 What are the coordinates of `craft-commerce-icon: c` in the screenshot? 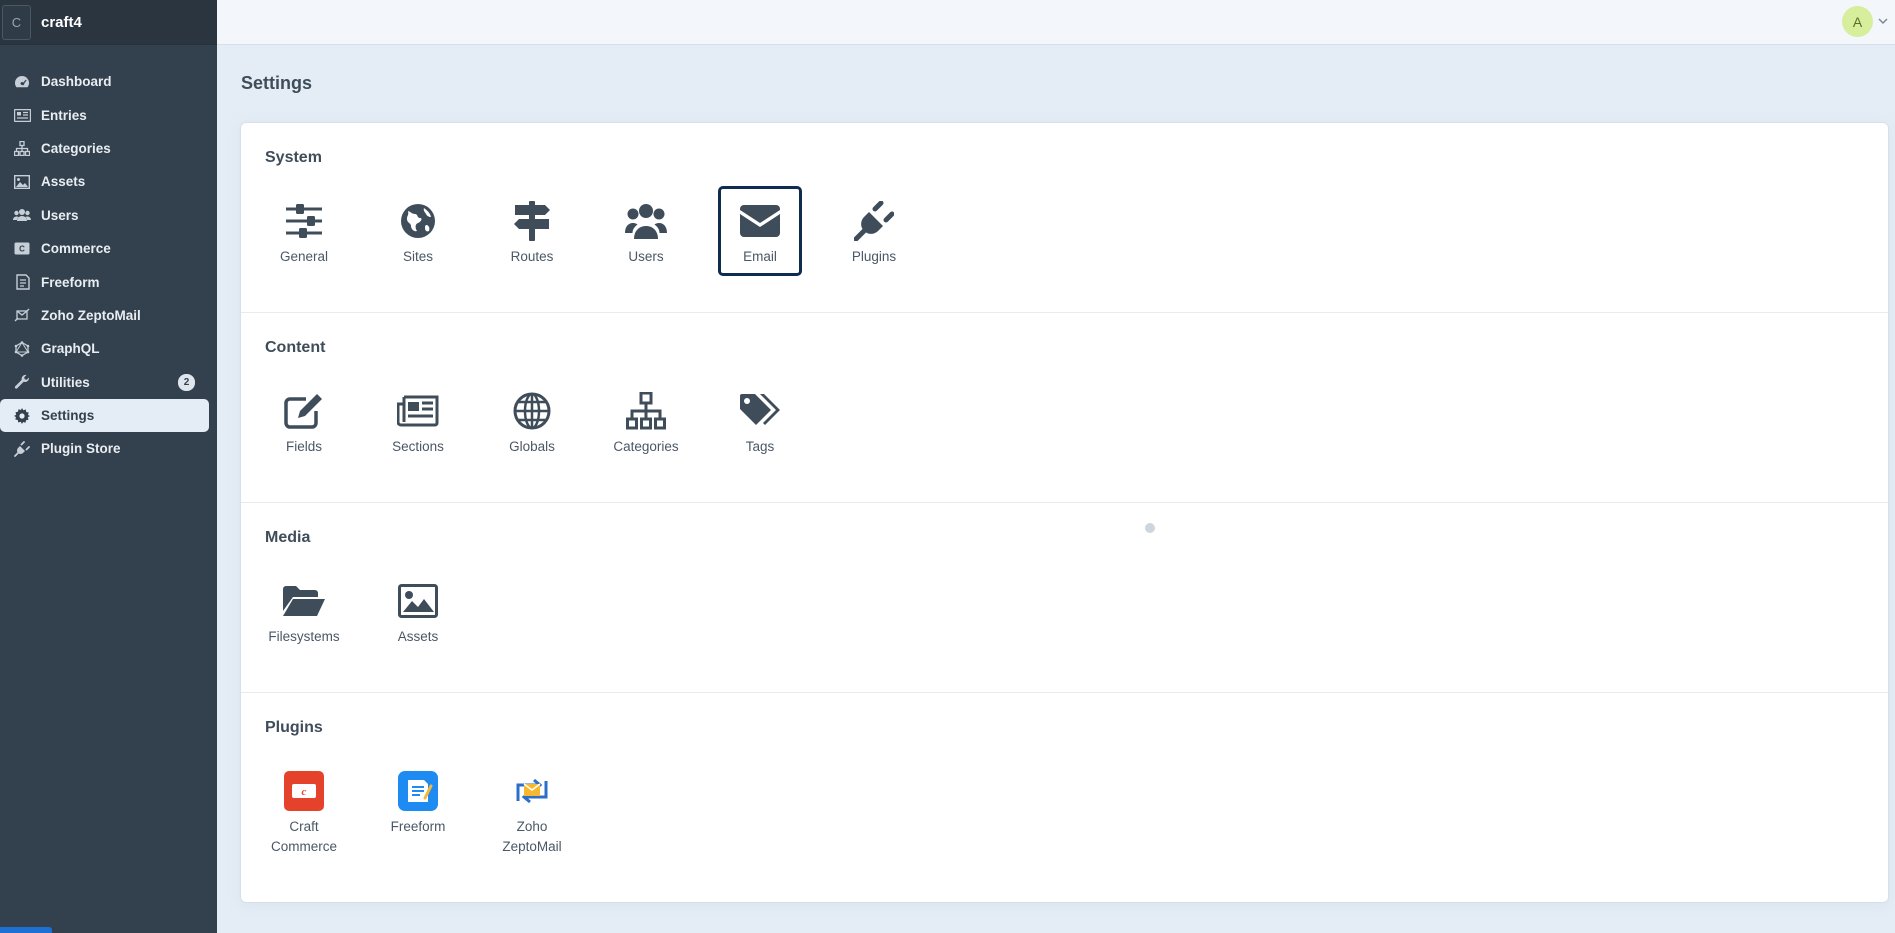 It's located at (304, 791).